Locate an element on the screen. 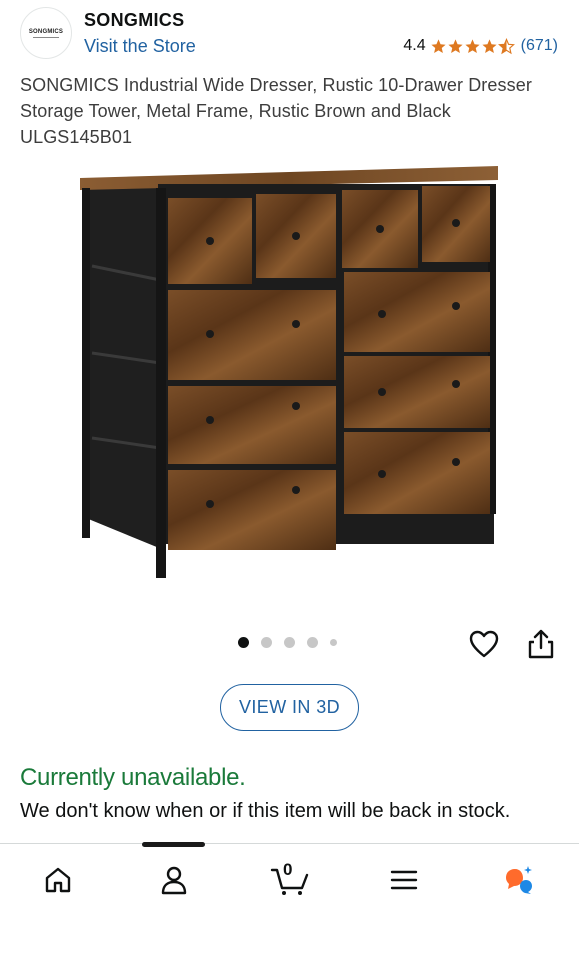  tab-menu is located at coordinates (404, 880).